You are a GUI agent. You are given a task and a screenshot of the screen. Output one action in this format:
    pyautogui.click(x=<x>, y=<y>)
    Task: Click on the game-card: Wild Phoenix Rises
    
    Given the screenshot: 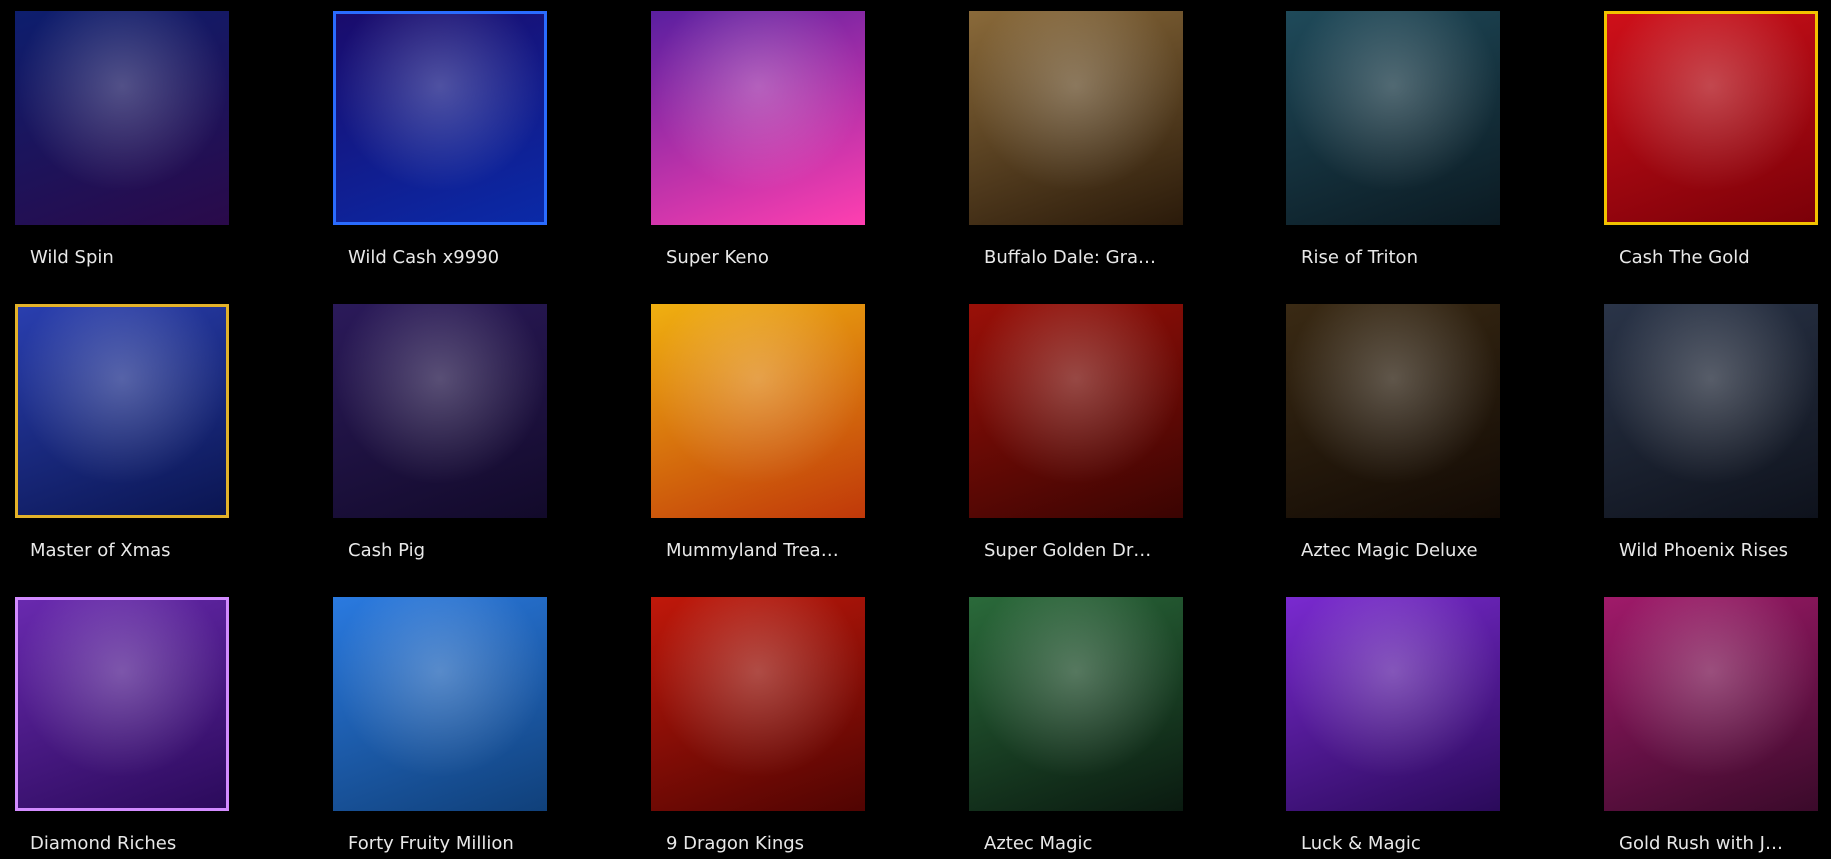 What is the action you would take?
    pyautogui.click(x=1717, y=432)
    